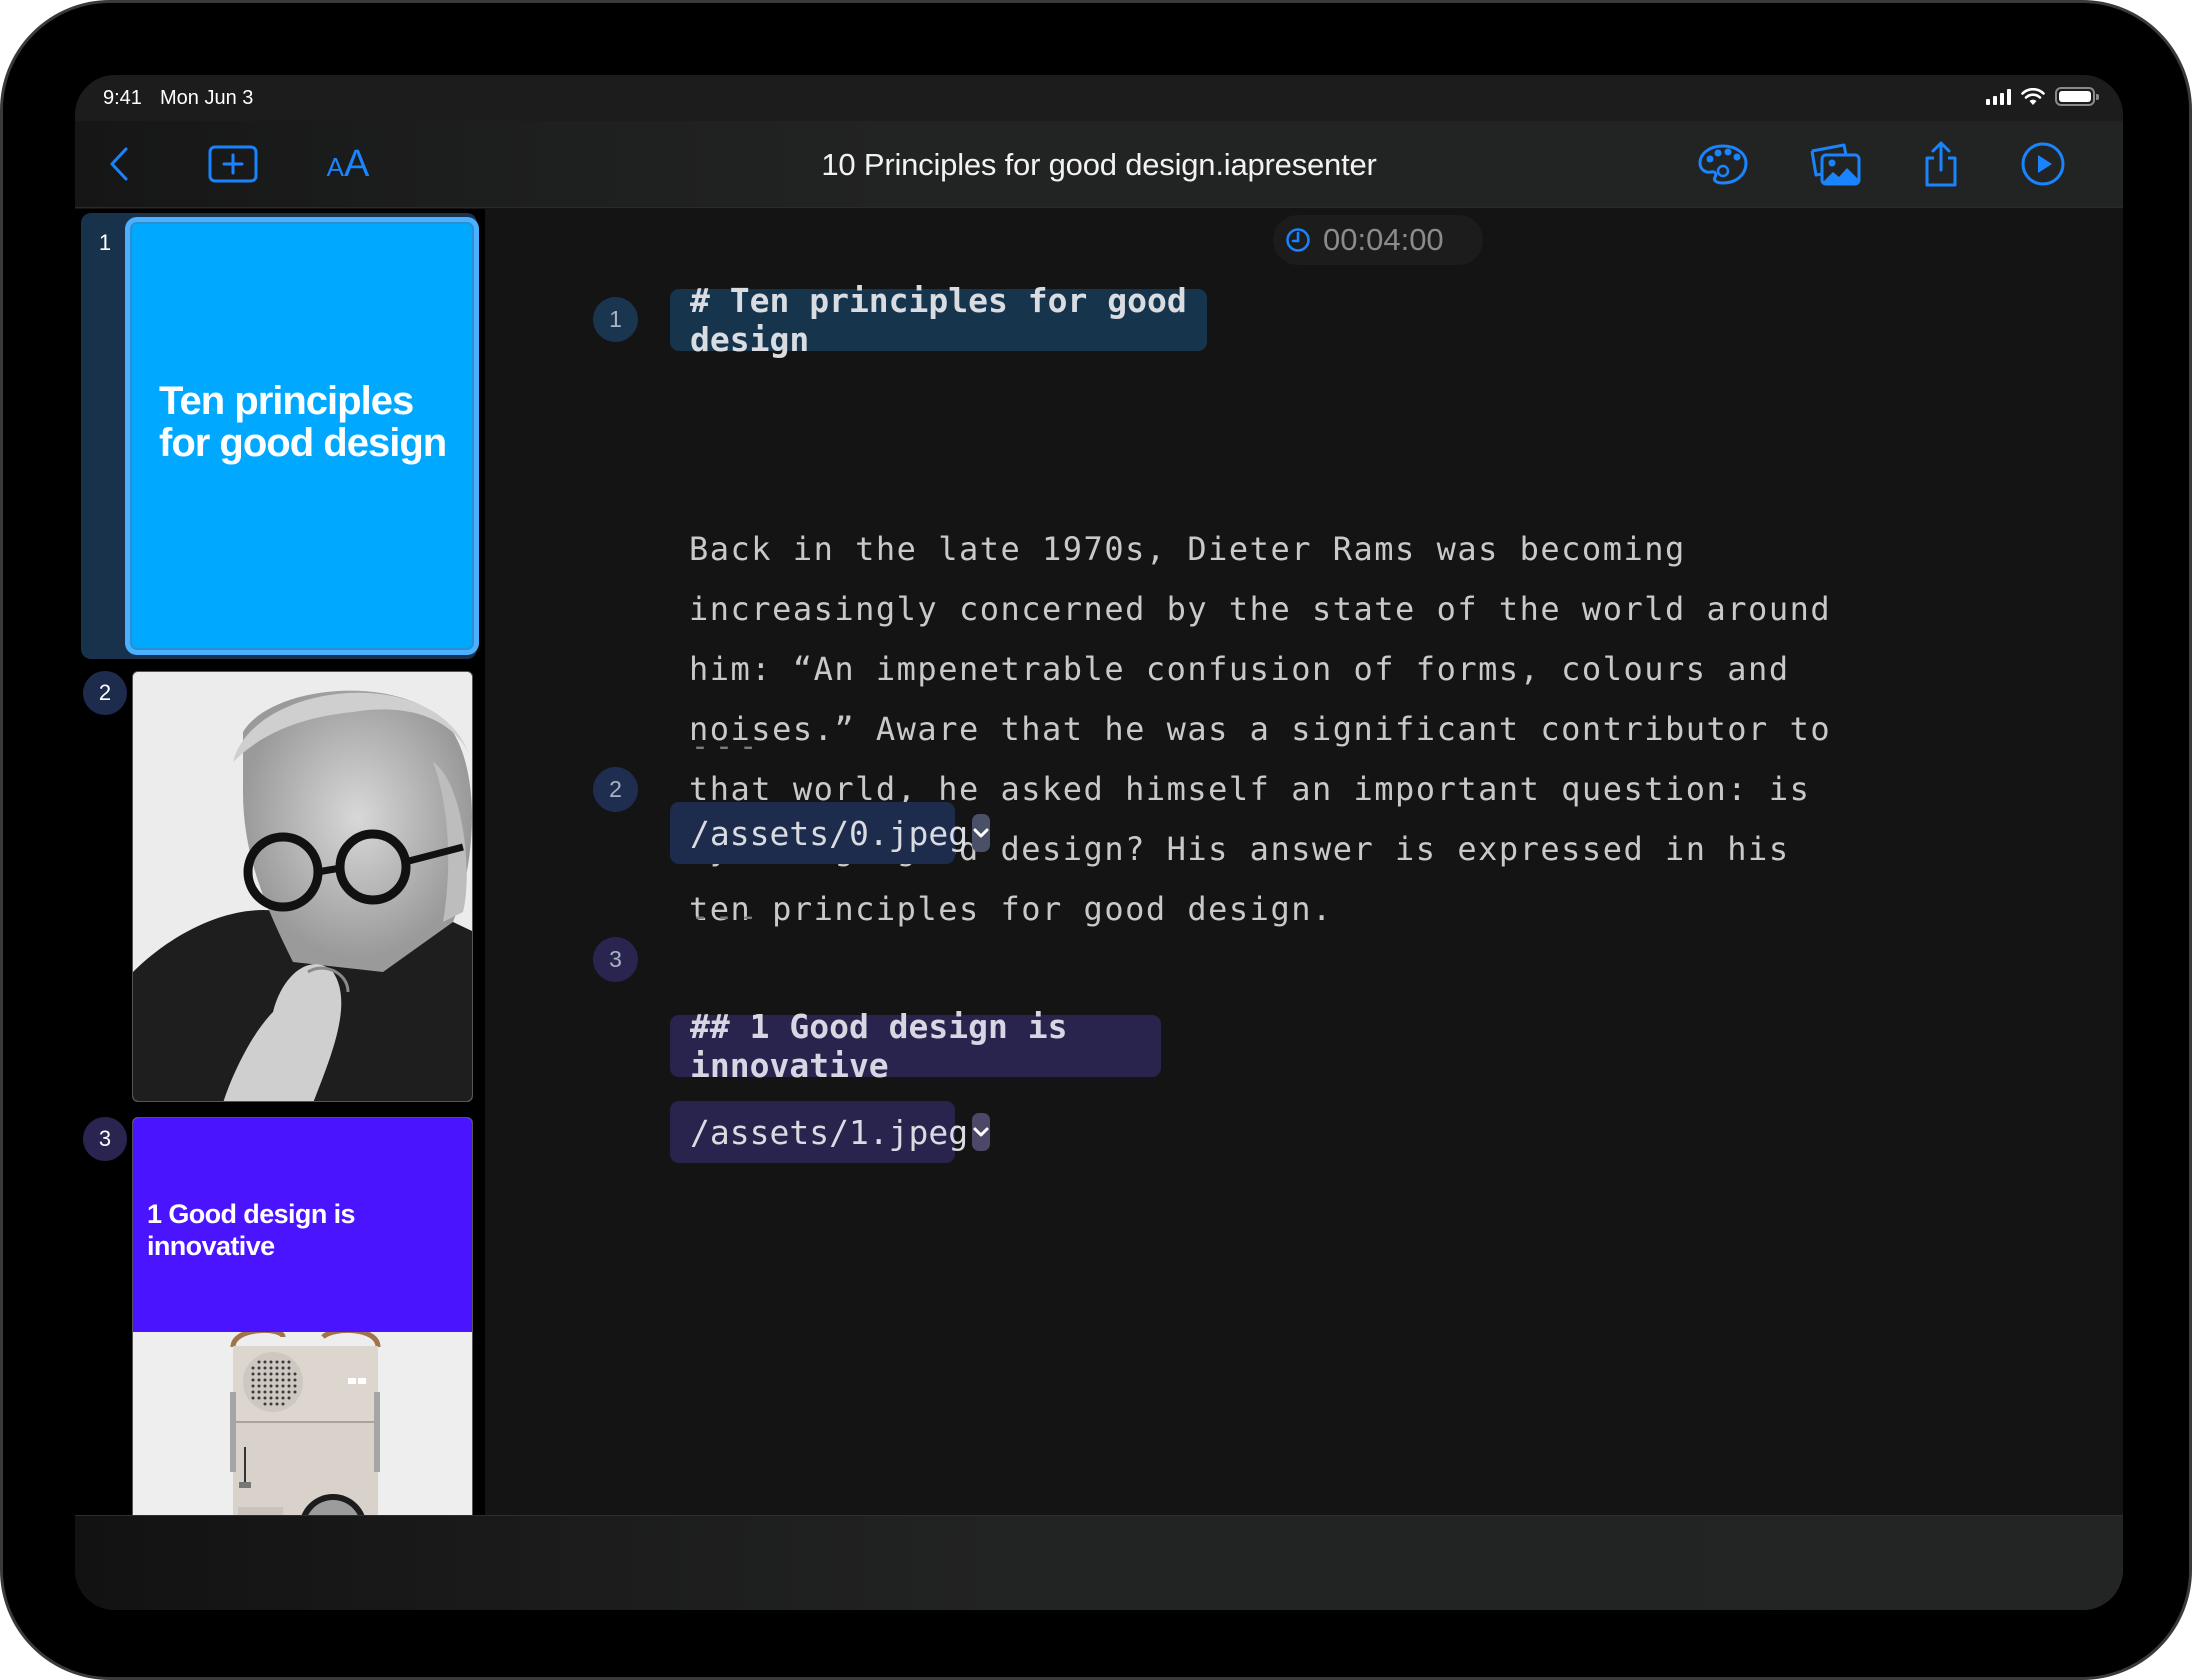 The width and height of the screenshot is (2192, 1680). I want to click on slide-preview, so click(302, 886).